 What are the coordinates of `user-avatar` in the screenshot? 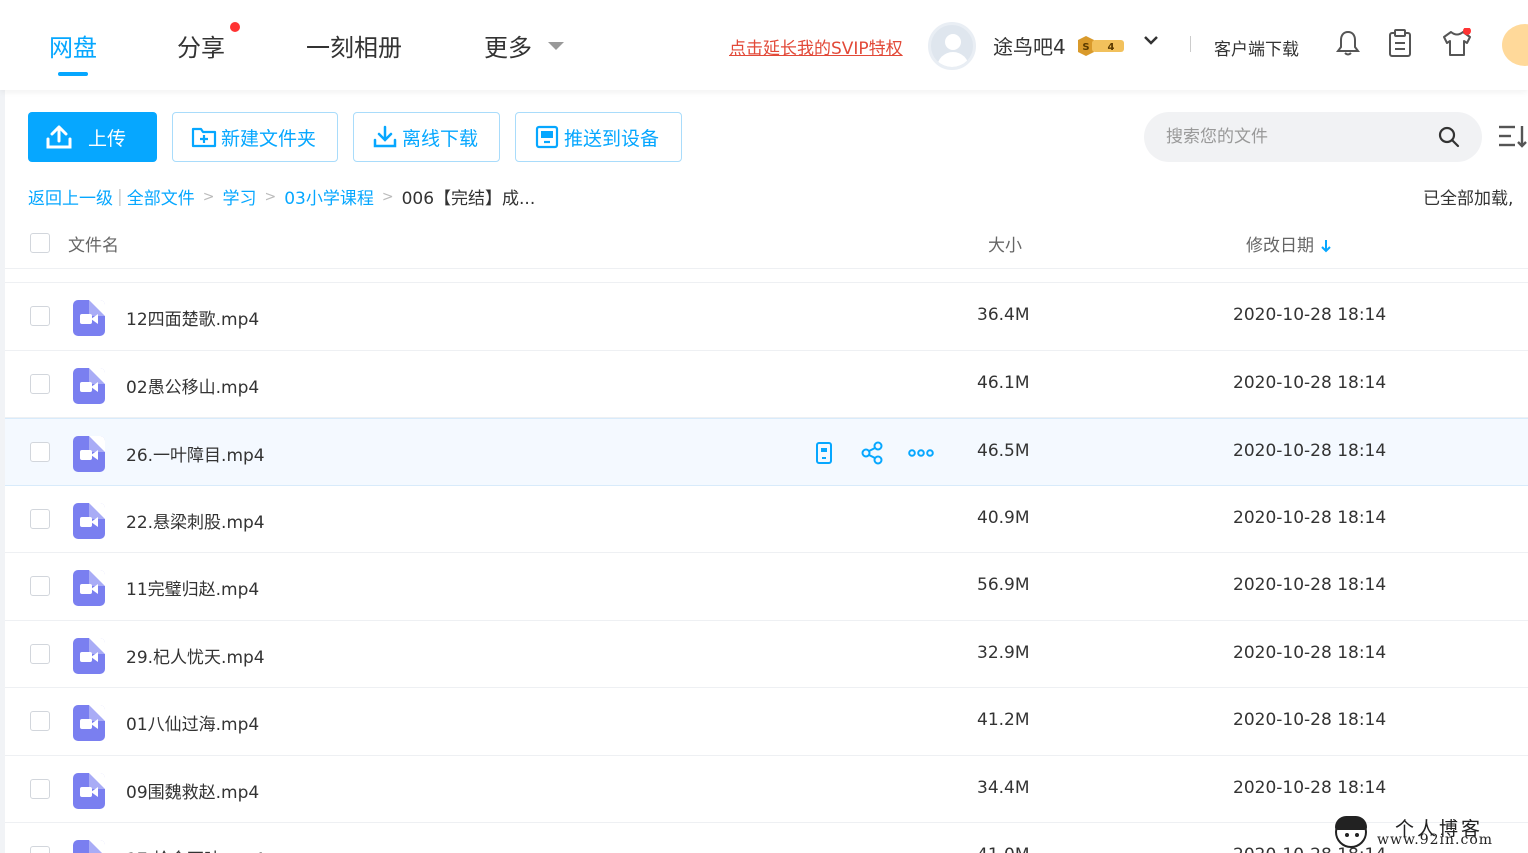 It's located at (952, 46).